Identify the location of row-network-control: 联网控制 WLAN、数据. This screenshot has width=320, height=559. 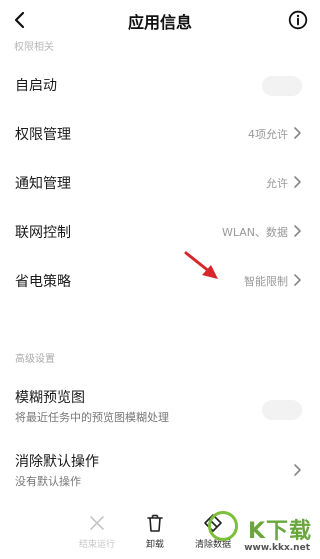
(160, 232).